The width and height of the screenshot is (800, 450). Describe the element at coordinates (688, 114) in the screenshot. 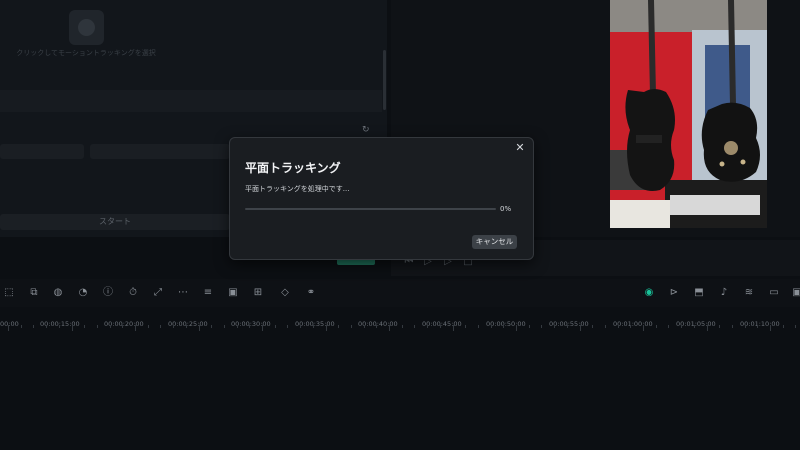

I see `video-preview` at that location.